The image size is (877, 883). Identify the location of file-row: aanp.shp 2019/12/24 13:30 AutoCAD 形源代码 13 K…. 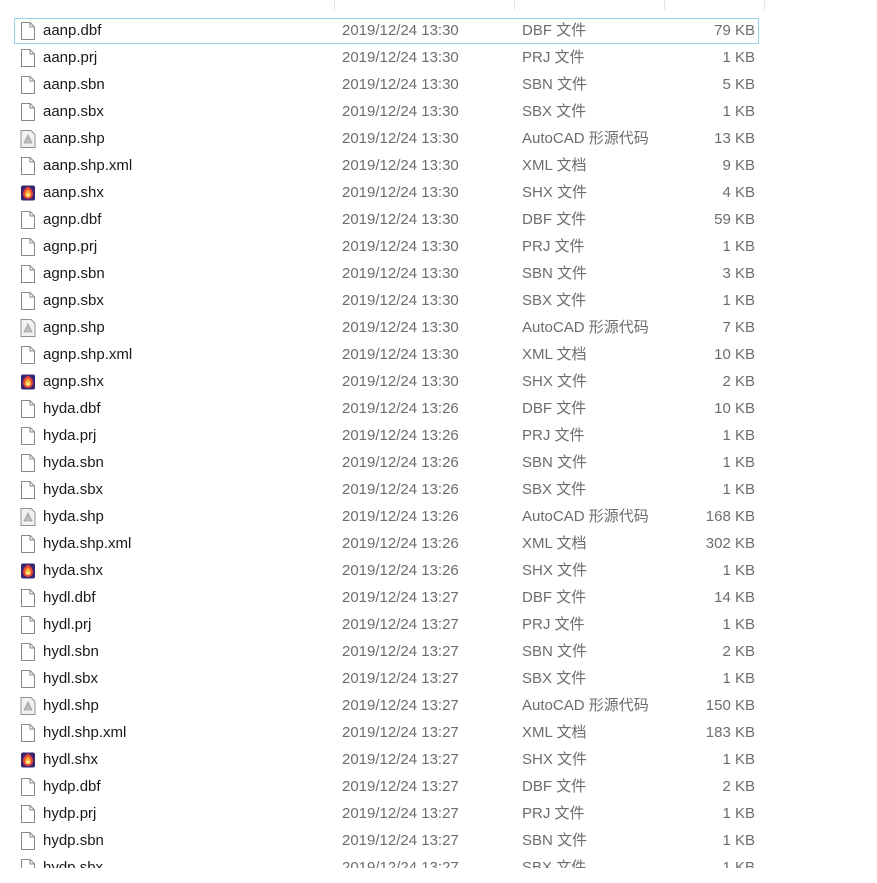
(386, 139).